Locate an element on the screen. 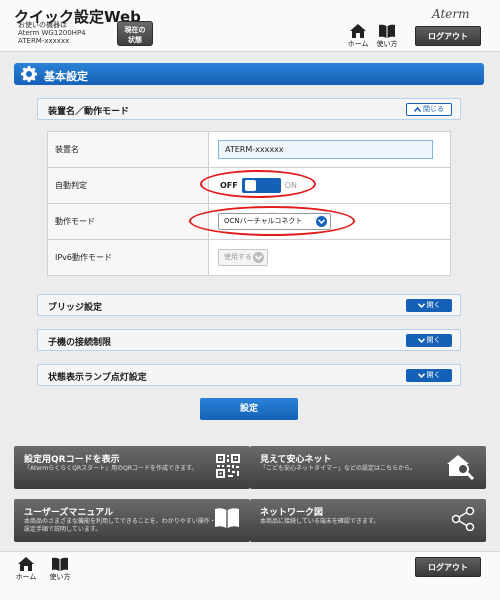  home-nav: ホーム is located at coordinates (358, 36).